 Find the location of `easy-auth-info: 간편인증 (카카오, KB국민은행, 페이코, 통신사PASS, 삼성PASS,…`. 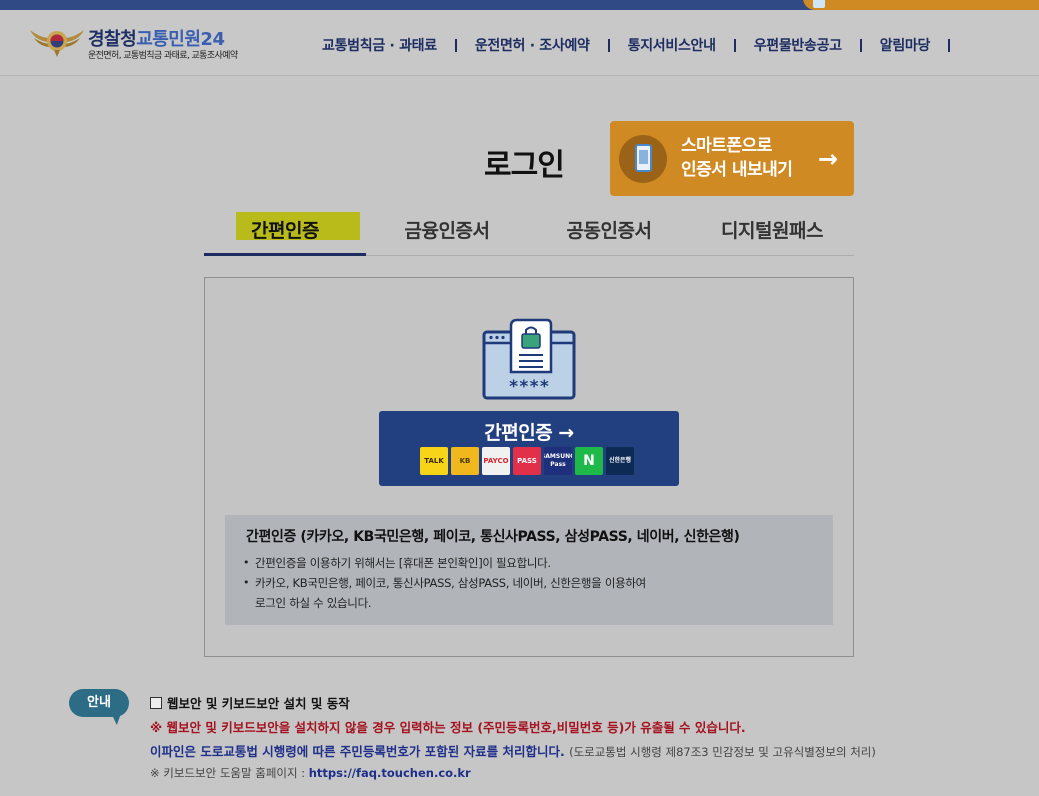

easy-auth-info: 간편인증 (카카오, KB국민은행, 페이코, 통신사PASS, 삼성PASS,… is located at coordinates (529, 570).